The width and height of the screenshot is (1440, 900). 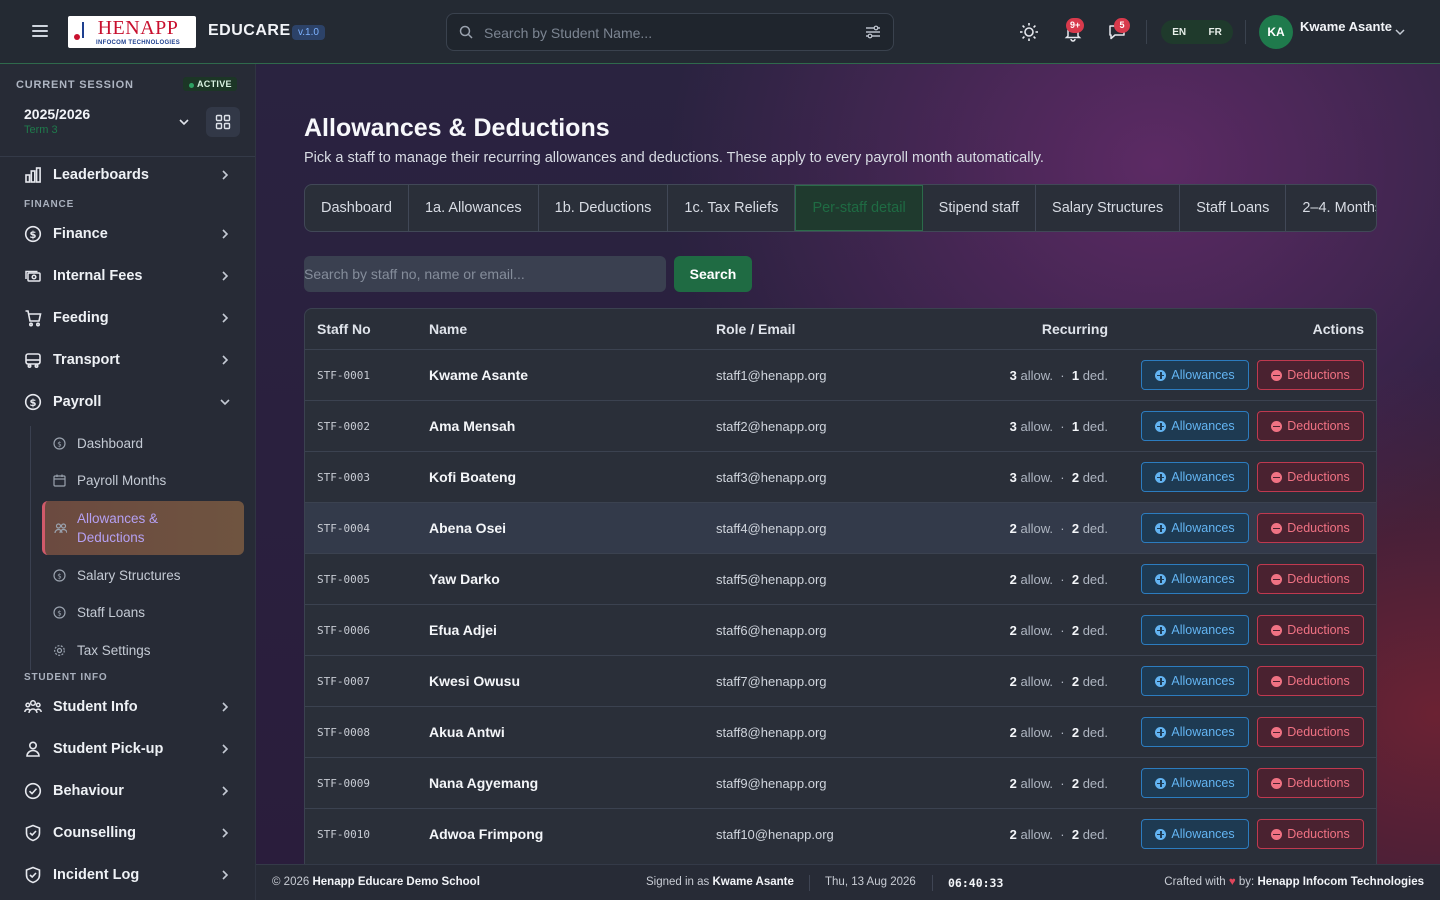 I want to click on sidebar-item-counselling: Counselling, so click(x=127, y=833).